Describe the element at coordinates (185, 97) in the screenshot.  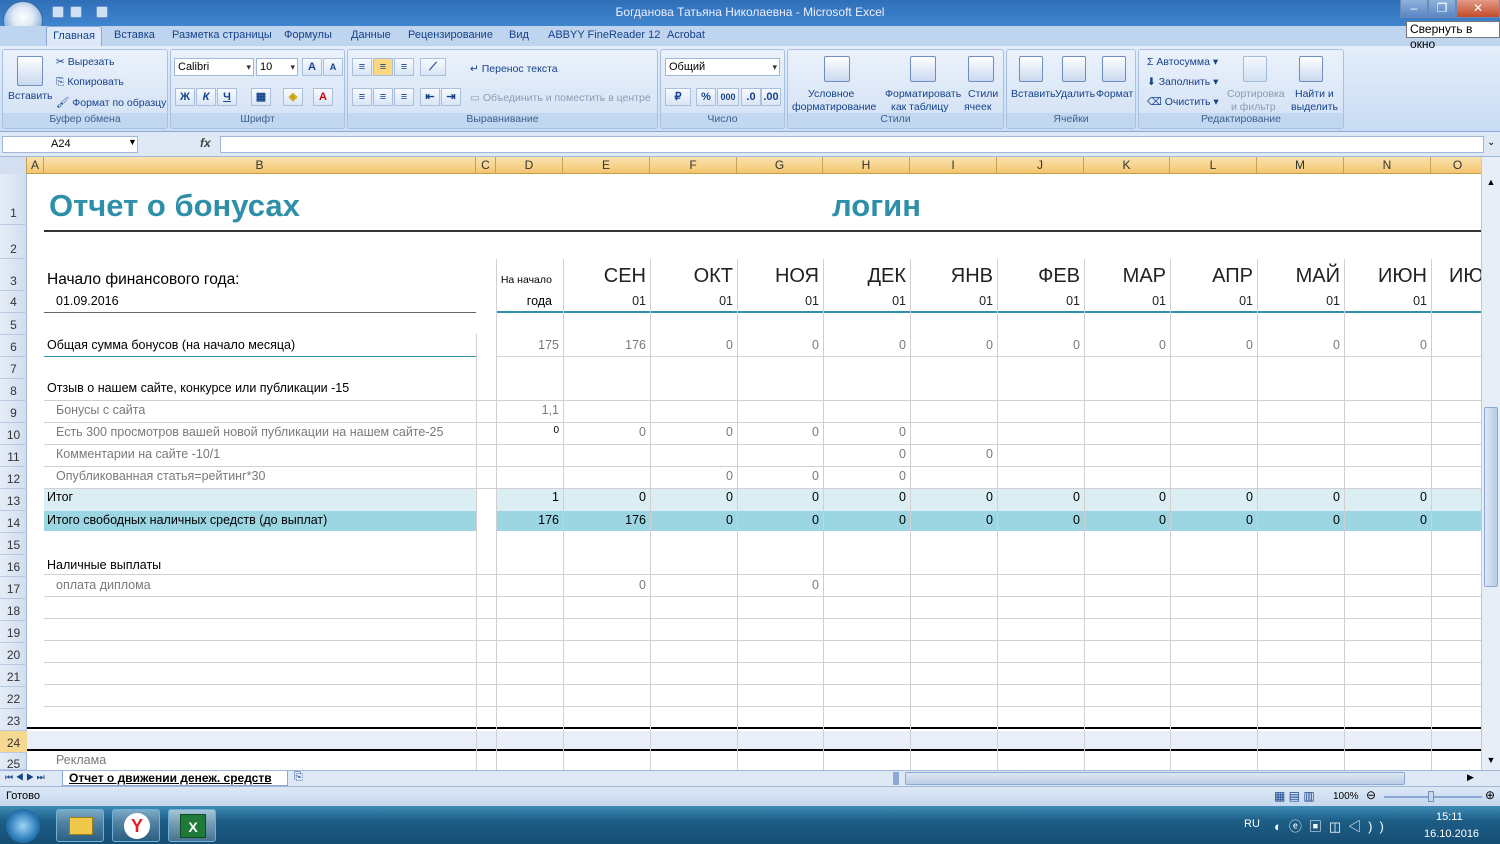
I see `bold-button: Ж` at that location.